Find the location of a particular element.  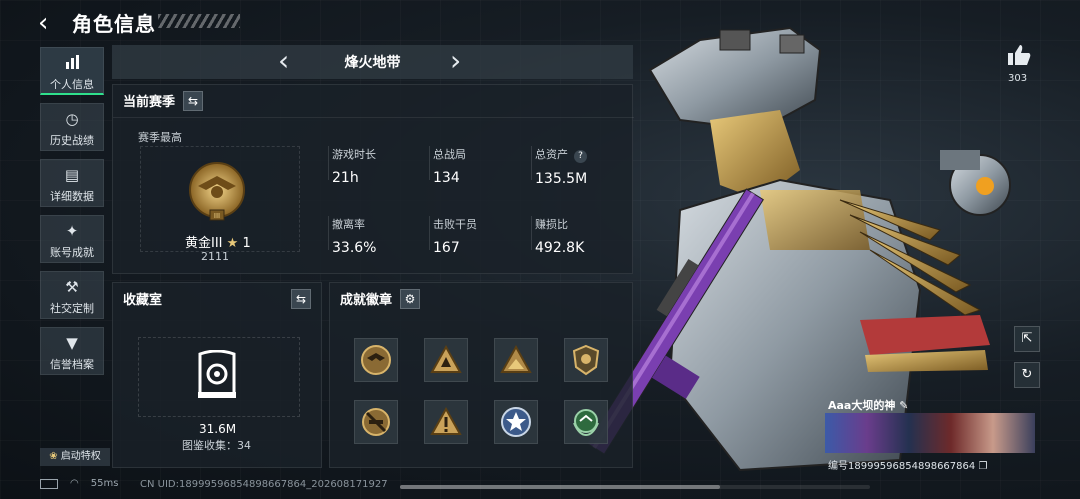

scrollbar is located at coordinates (635, 487).